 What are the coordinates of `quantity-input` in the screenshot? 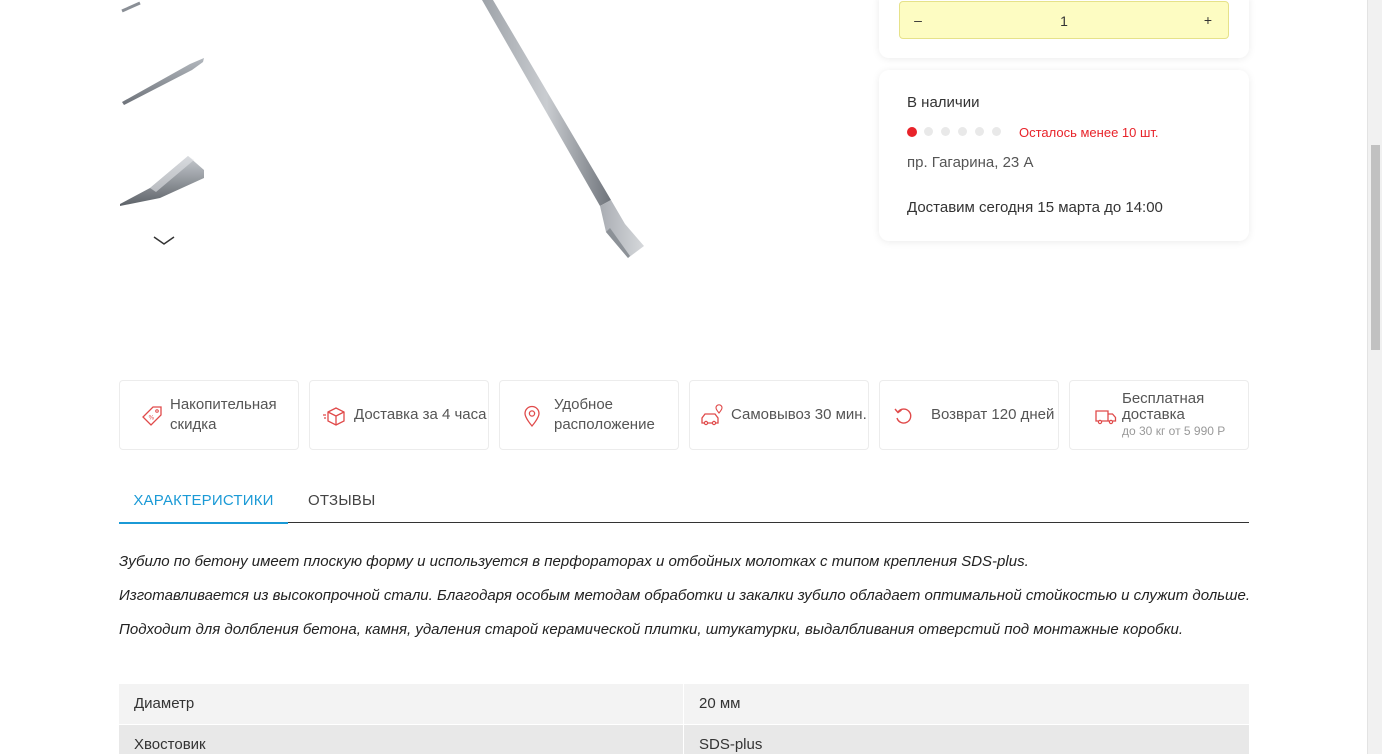 It's located at (1064, 21).